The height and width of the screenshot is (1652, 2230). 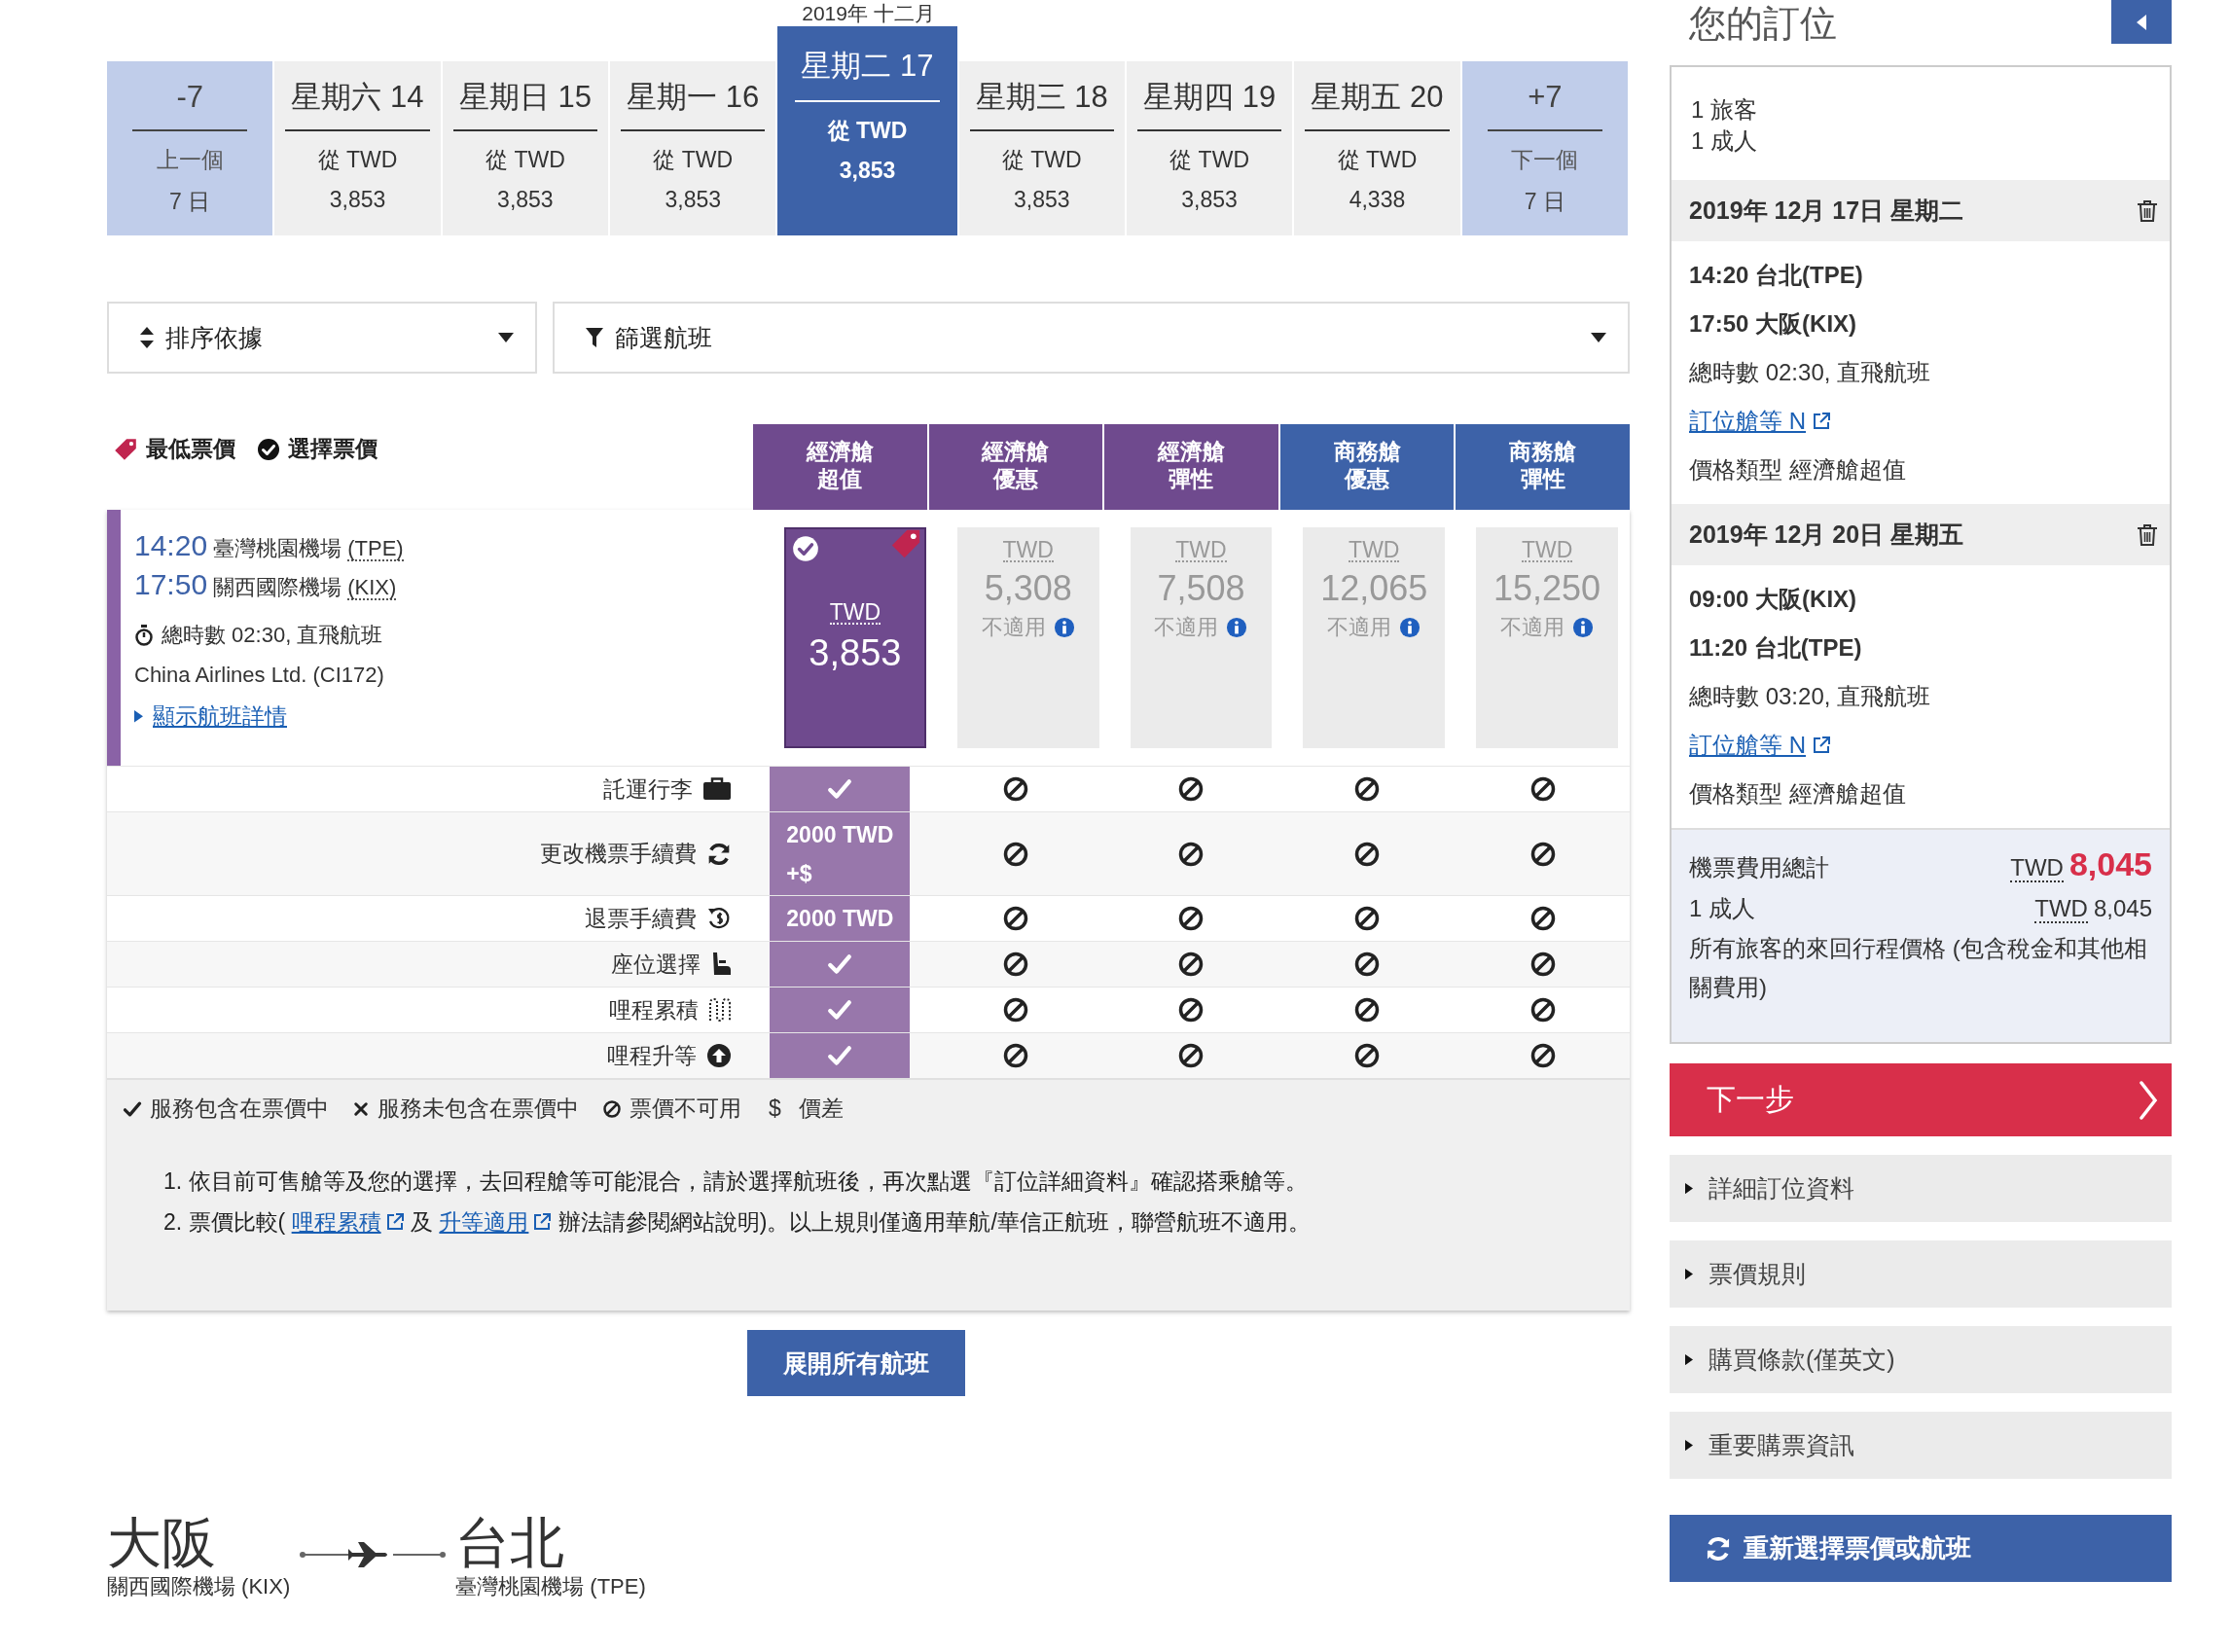 What do you see at coordinates (171, 545) in the screenshot?
I see `departure-time: 14:20` at bounding box center [171, 545].